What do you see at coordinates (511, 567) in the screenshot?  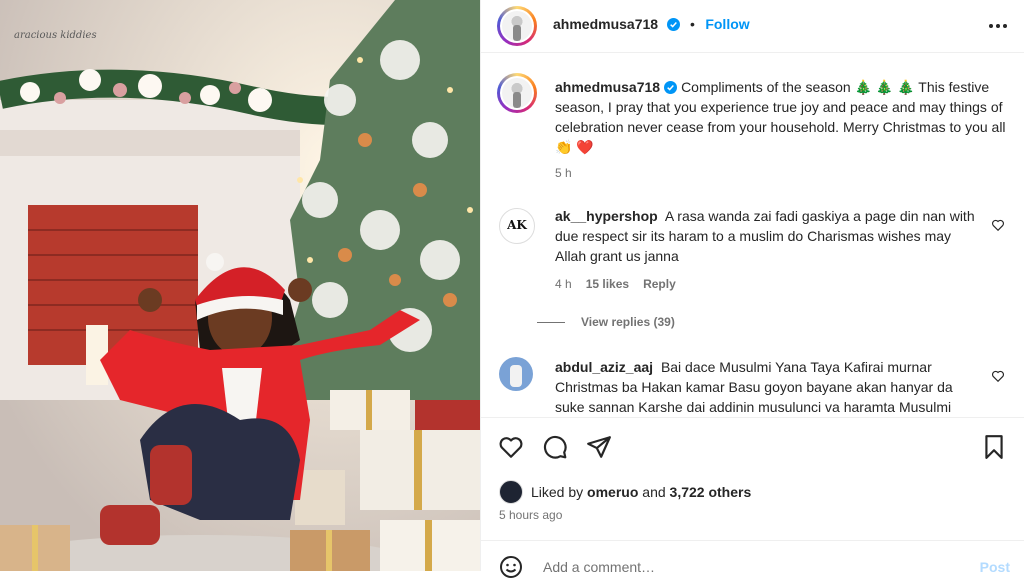 I see `emoji-icon` at bounding box center [511, 567].